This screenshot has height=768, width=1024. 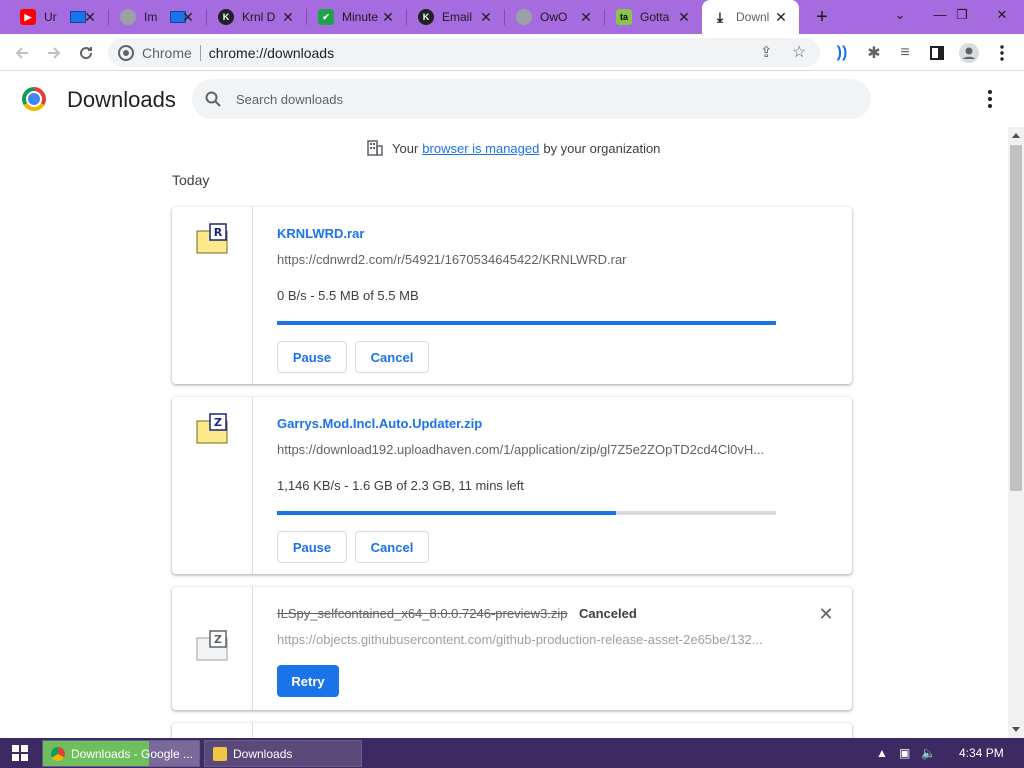 What do you see at coordinates (126, 53) in the screenshot?
I see `chrome-site-icon` at bounding box center [126, 53].